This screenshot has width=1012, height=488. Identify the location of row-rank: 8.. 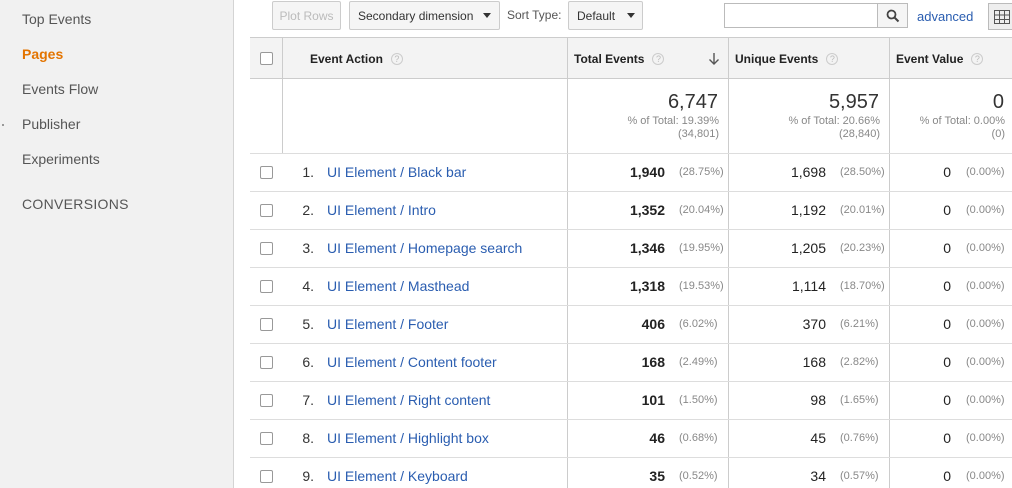
(308, 438).